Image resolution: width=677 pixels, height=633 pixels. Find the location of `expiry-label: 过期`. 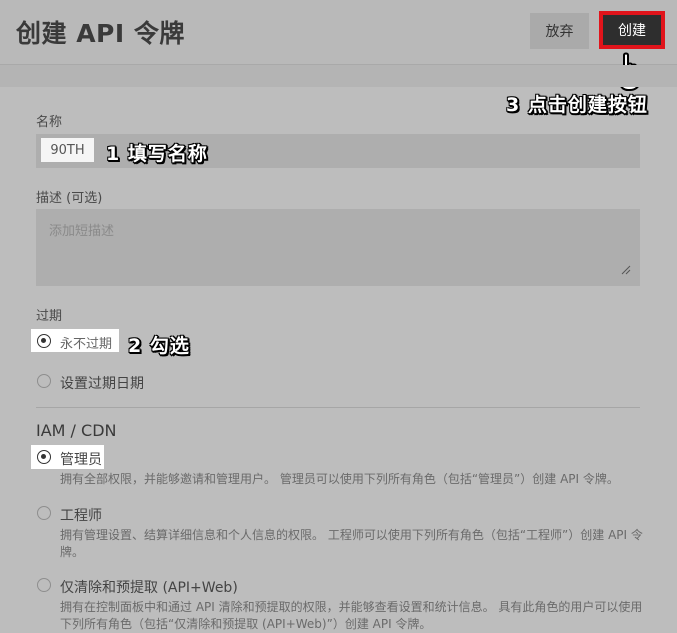

expiry-label: 过期 is located at coordinates (49, 316).